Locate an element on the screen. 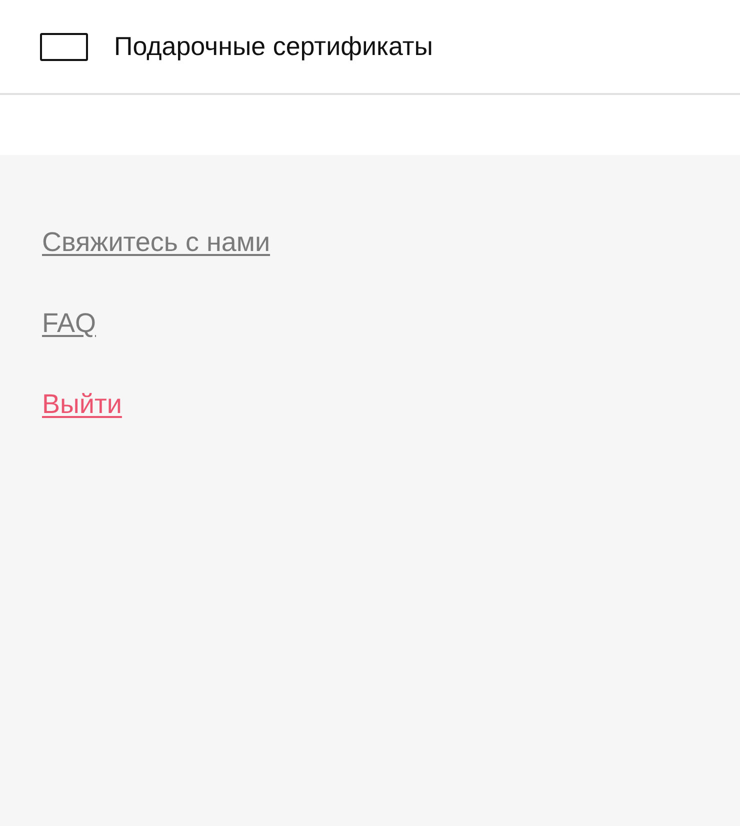  logout-link: Выйти is located at coordinates (82, 404).